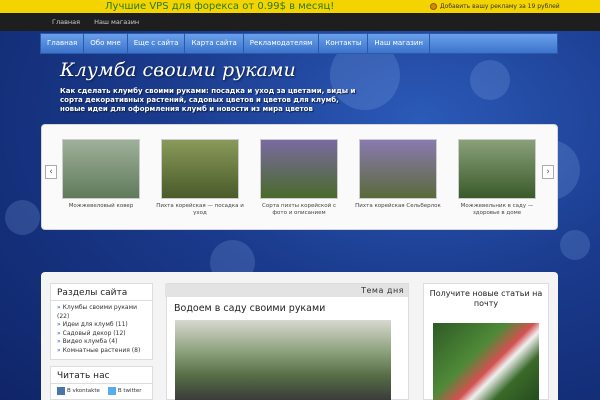 Image resolution: width=600 pixels, height=400 pixels. I want to click on category-link: Комнатные растения (8), so click(101, 351).